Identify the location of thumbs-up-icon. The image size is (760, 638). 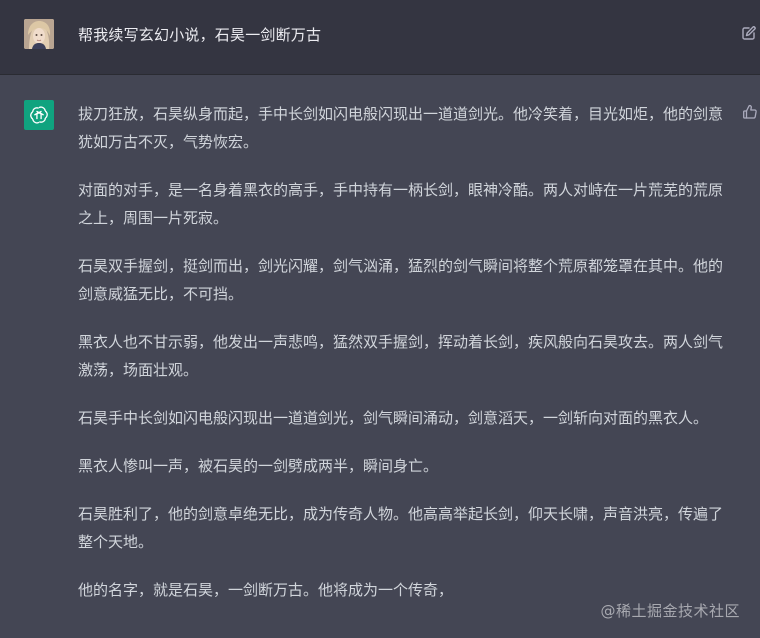
(750, 112).